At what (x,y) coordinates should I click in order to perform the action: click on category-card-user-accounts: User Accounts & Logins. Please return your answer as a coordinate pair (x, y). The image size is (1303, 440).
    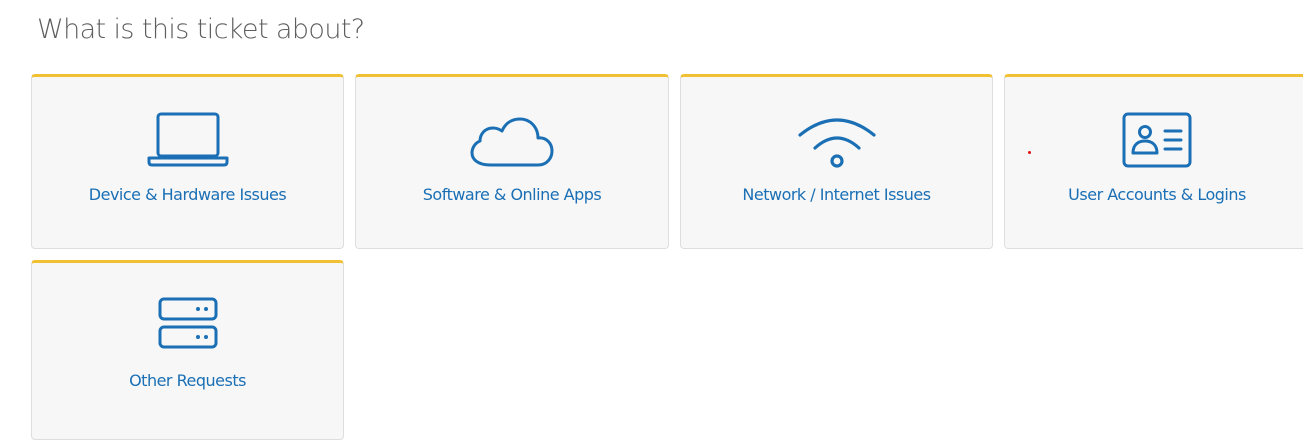
    Looking at the image, I should click on (1153, 161).